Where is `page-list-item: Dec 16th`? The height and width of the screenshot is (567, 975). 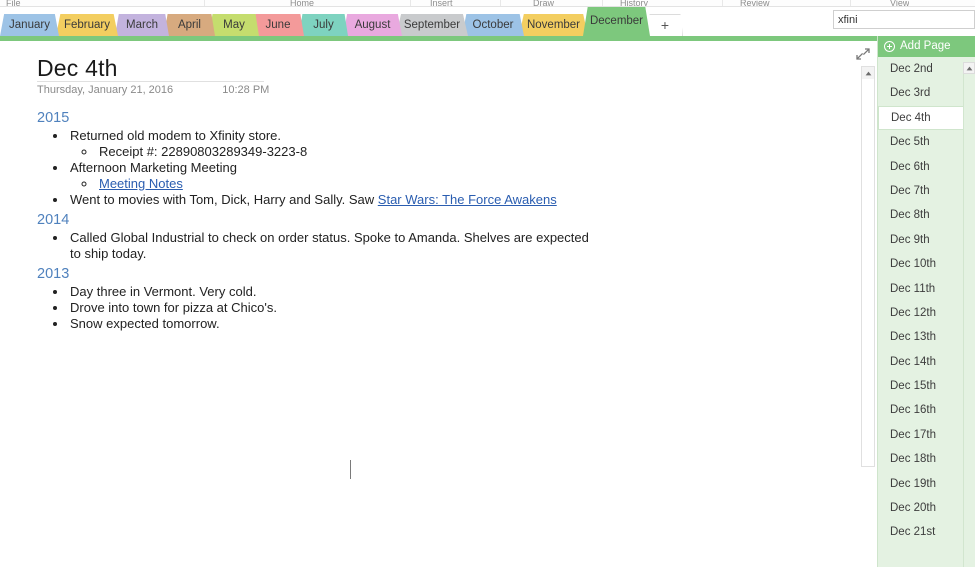 page-list-item: Dec 16th is located at coordinates (921, 410).